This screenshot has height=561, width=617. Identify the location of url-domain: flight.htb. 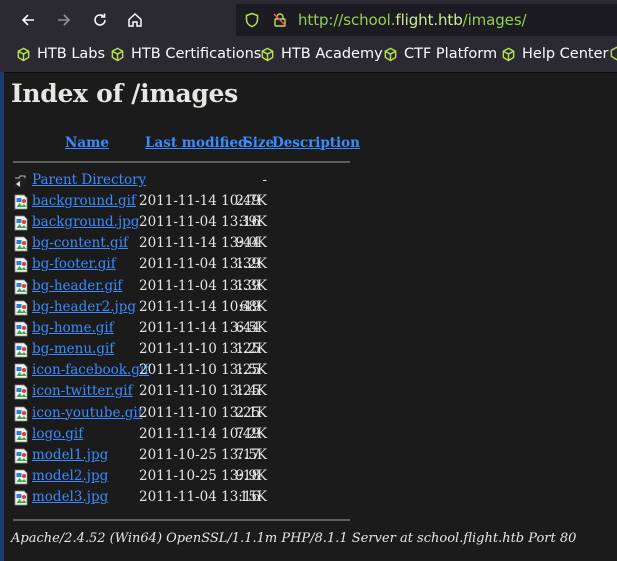
(429, 20).